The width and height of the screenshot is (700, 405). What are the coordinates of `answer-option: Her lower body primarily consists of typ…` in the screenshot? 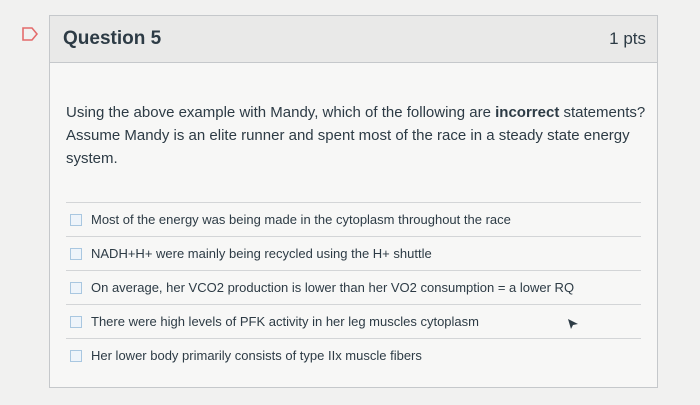 It's located at (353, 355).